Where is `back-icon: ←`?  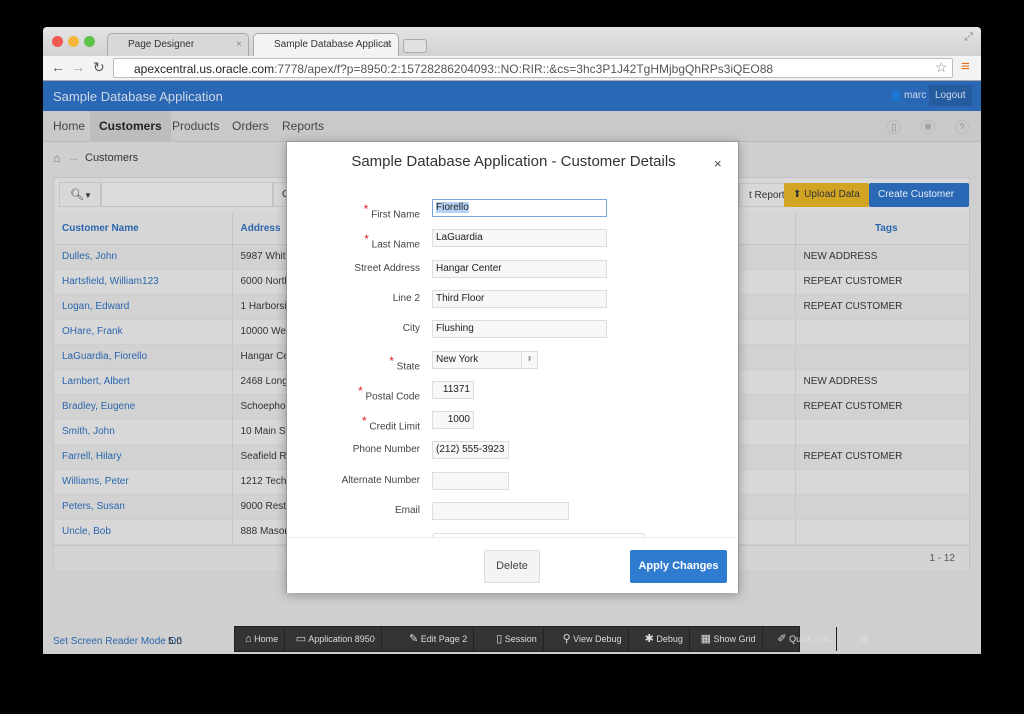 back-icon: ← is located at coordinates (58, 67).